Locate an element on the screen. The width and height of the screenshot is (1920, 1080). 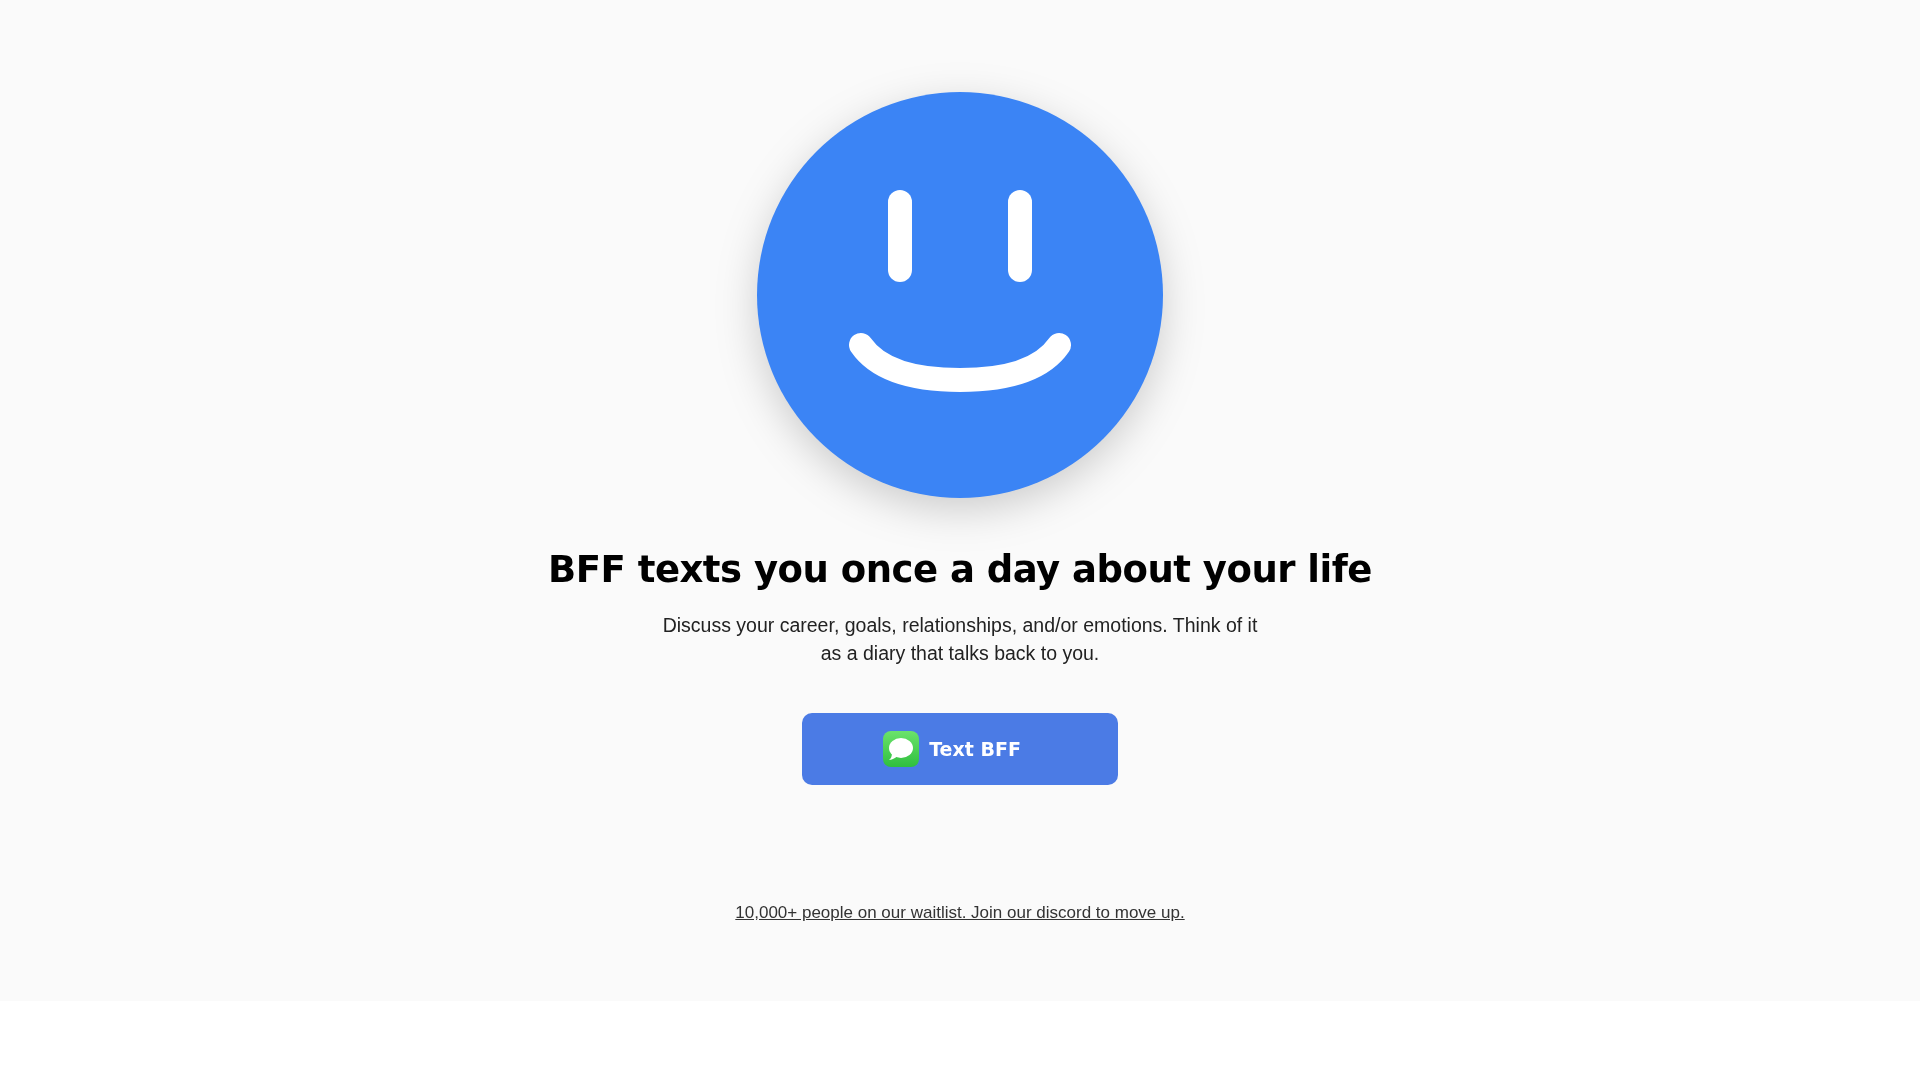
text-bff-button: Text BFF is located at coordinates (960, 749).